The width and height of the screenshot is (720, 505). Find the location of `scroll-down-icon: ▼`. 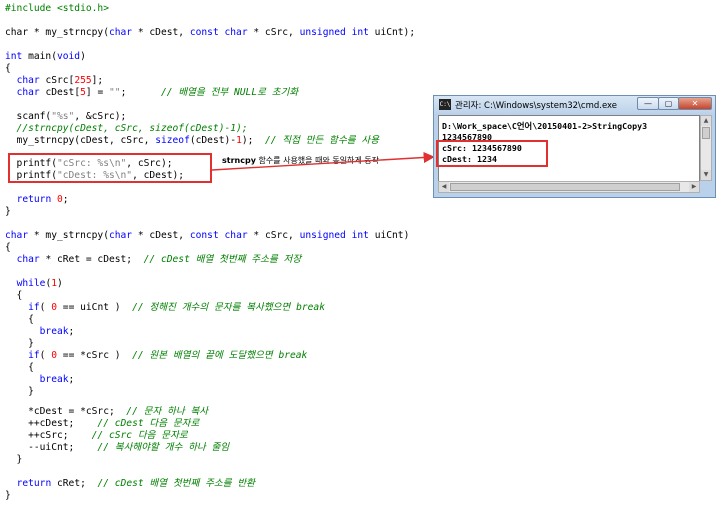

scroll-down-icon: ▼ is located at coordinates (706, 175).